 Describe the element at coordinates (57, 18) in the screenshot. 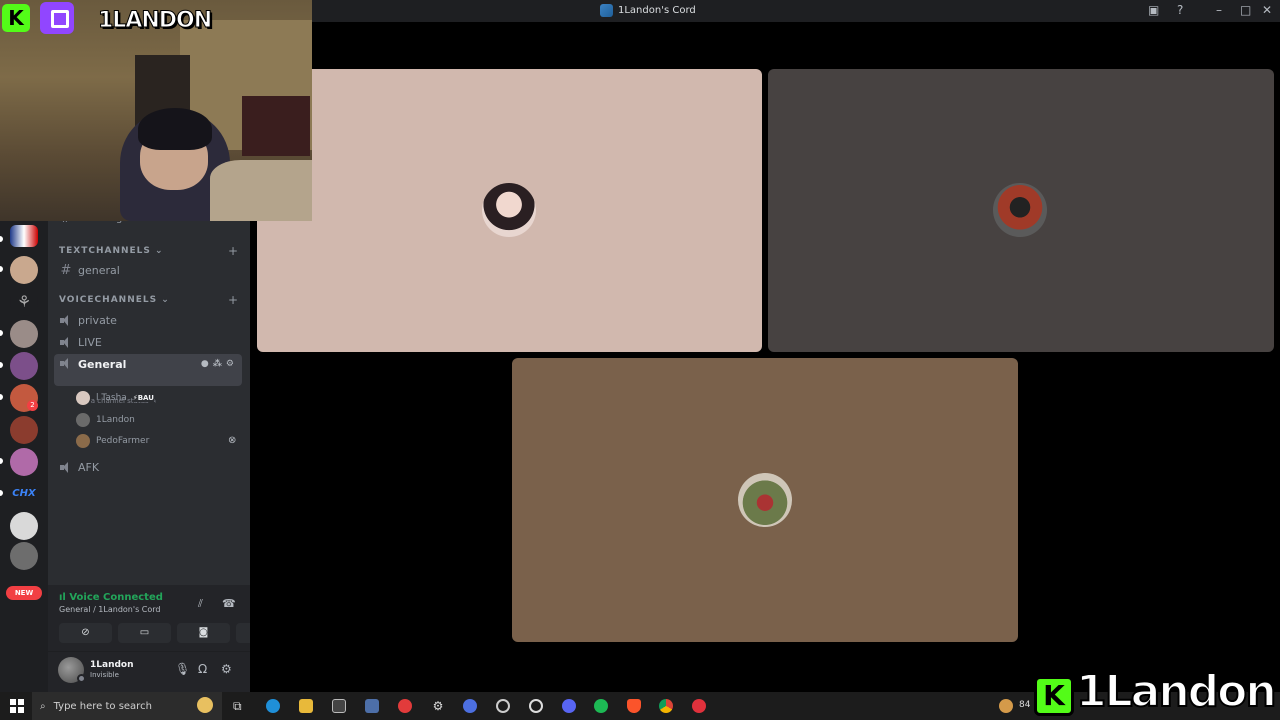

I see `twitch-logo-icon` at that location.